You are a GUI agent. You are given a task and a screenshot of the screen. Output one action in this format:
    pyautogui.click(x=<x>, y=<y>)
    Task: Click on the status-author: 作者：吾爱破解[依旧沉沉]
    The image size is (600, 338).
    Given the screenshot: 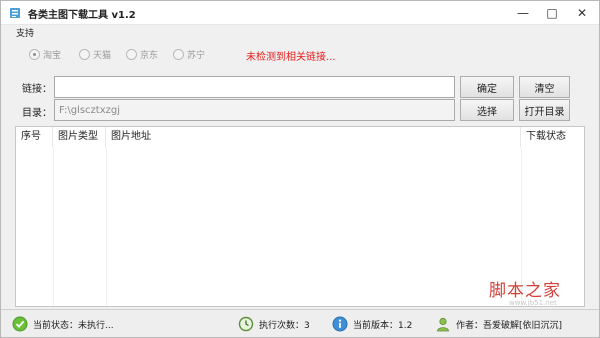 What is the action you would take?
    pyautogui.click(x=498, y=324)
    